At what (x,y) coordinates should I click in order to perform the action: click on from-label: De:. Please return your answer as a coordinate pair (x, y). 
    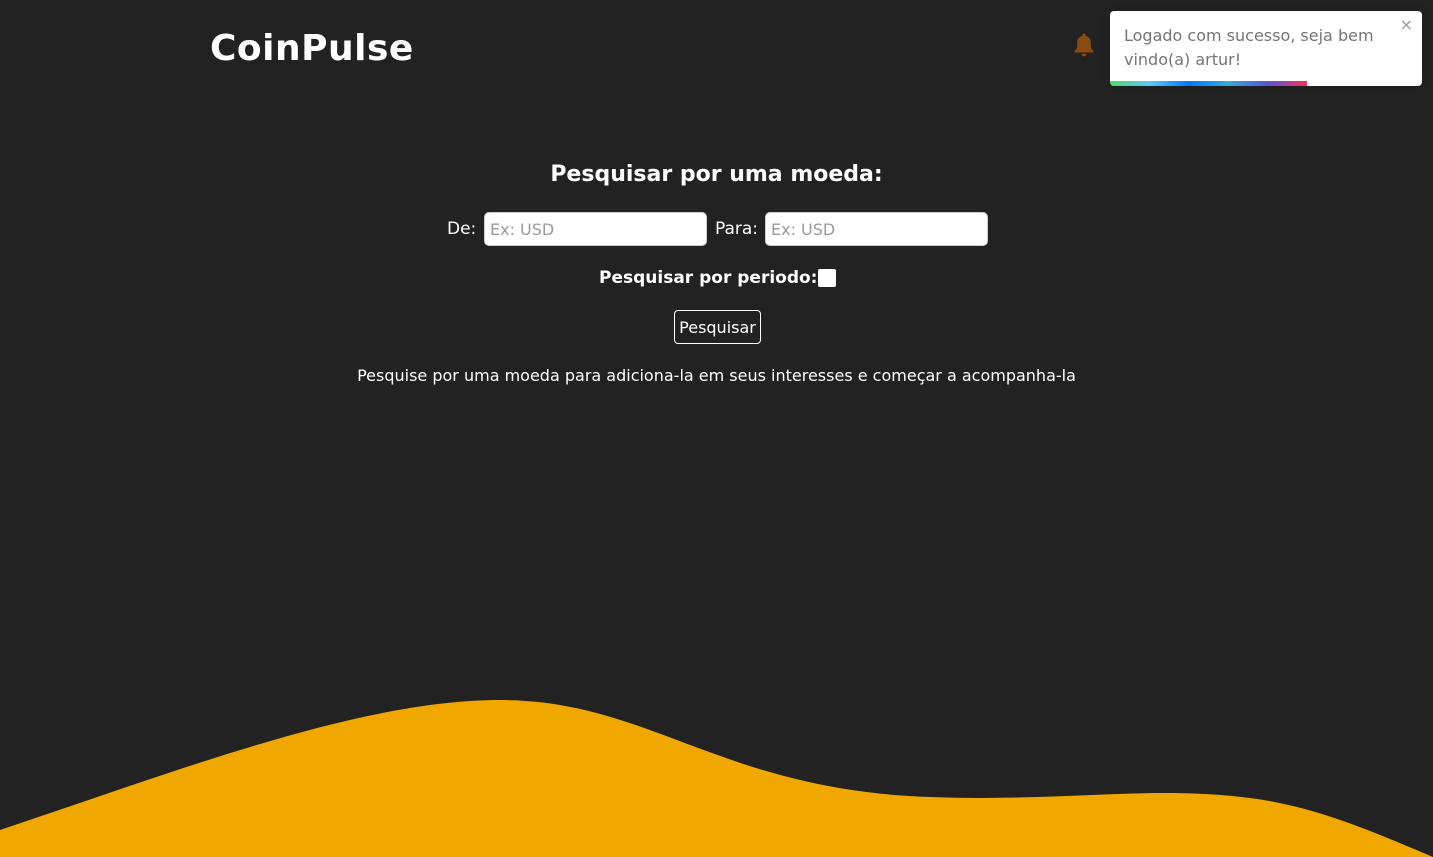
    Looking at the image, I should click on (462, 229).